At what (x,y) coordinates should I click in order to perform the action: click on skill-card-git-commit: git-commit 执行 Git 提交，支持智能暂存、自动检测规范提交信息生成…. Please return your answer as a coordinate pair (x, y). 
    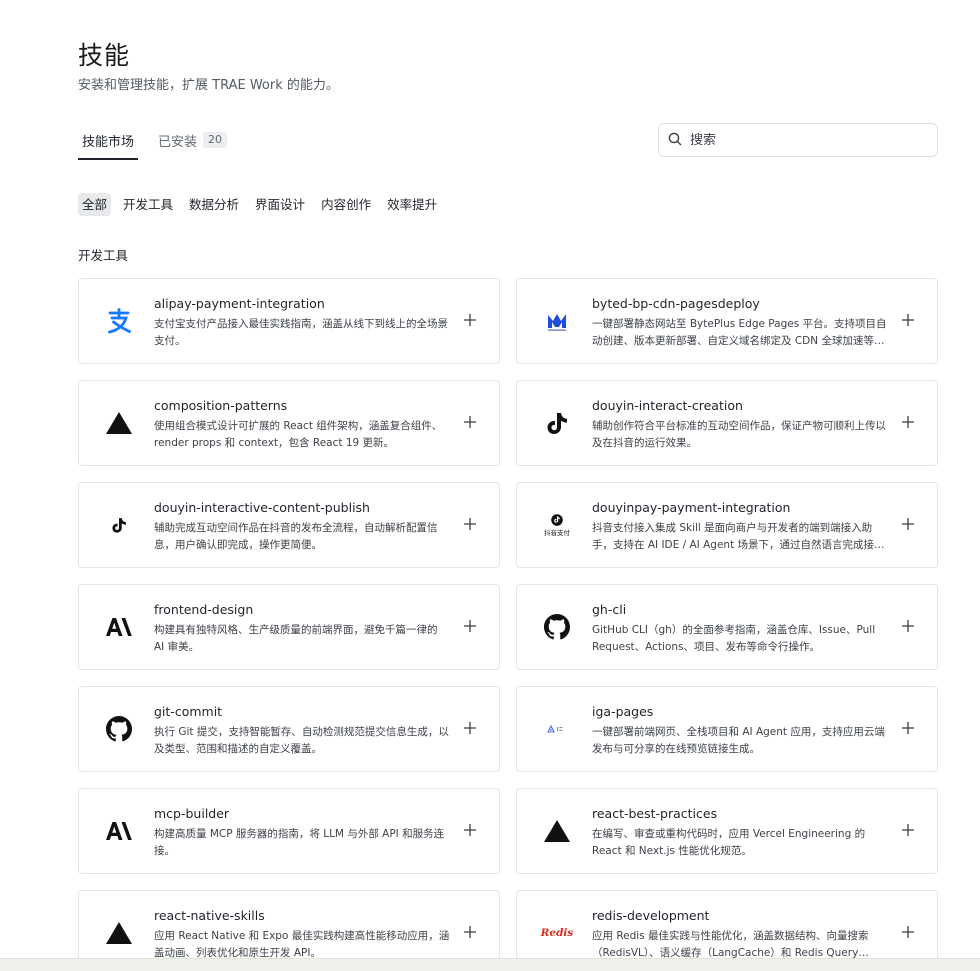
    Looking at the image, I should click on (289, 729).